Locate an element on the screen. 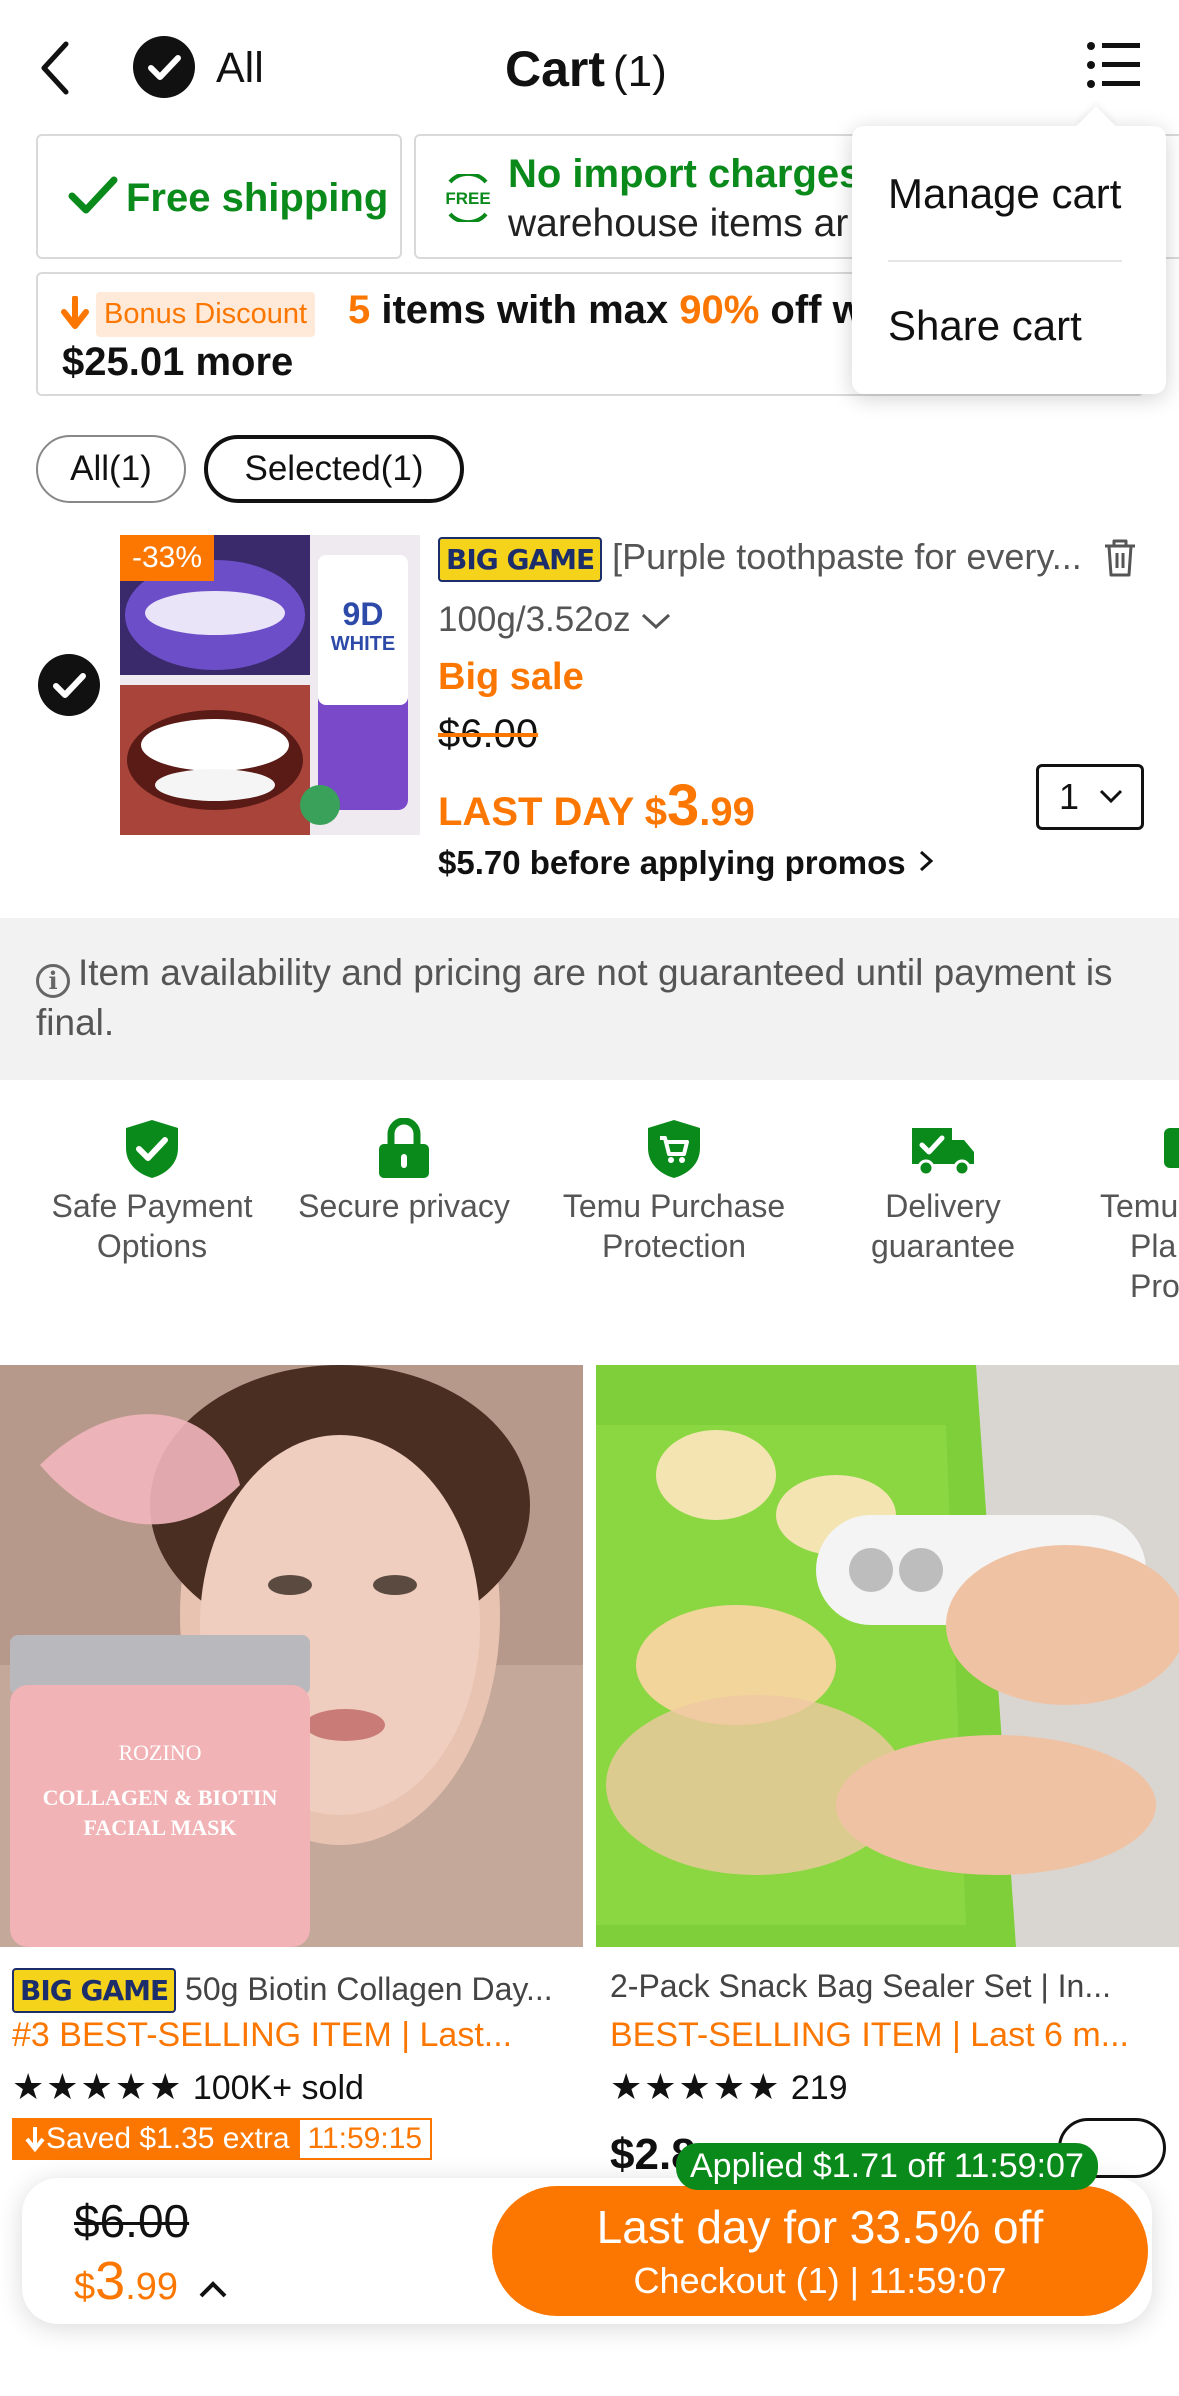 This screenshot has height=2396, width=1179. product-rating: ★★★★★ 219 is located at coordinates (729, 2087).